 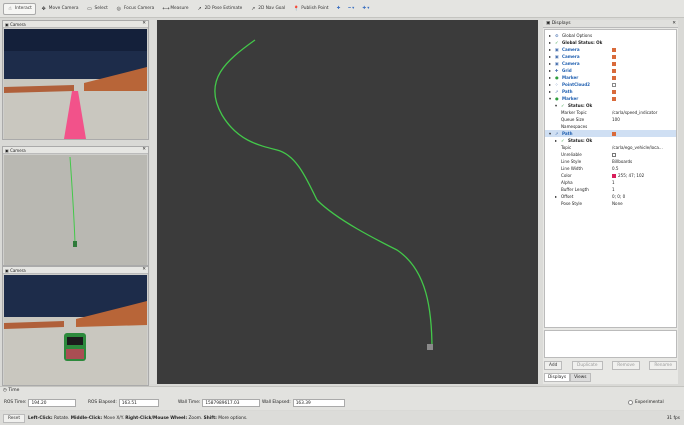 What do you see at coordinates (646, 402) in the screenshot?
I see `experimental-option: Experimental` at bounding box center [646, 402].